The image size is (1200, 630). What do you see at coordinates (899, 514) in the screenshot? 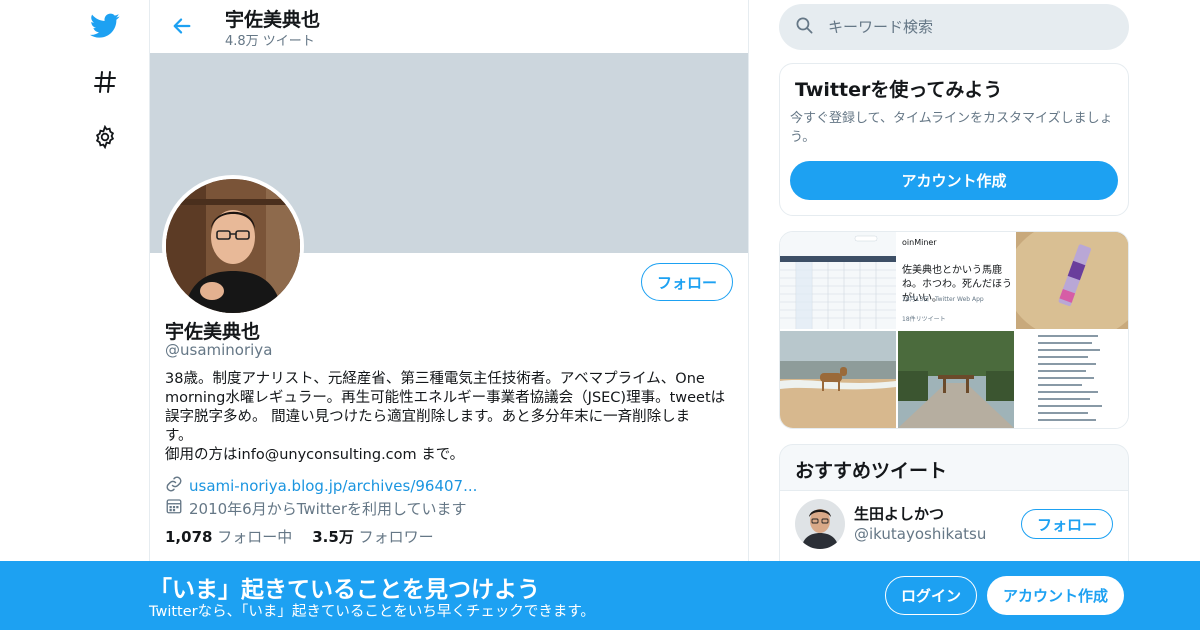
I see `recommended-user-name: 生田よしかつ` at bounding box center [899, 514].